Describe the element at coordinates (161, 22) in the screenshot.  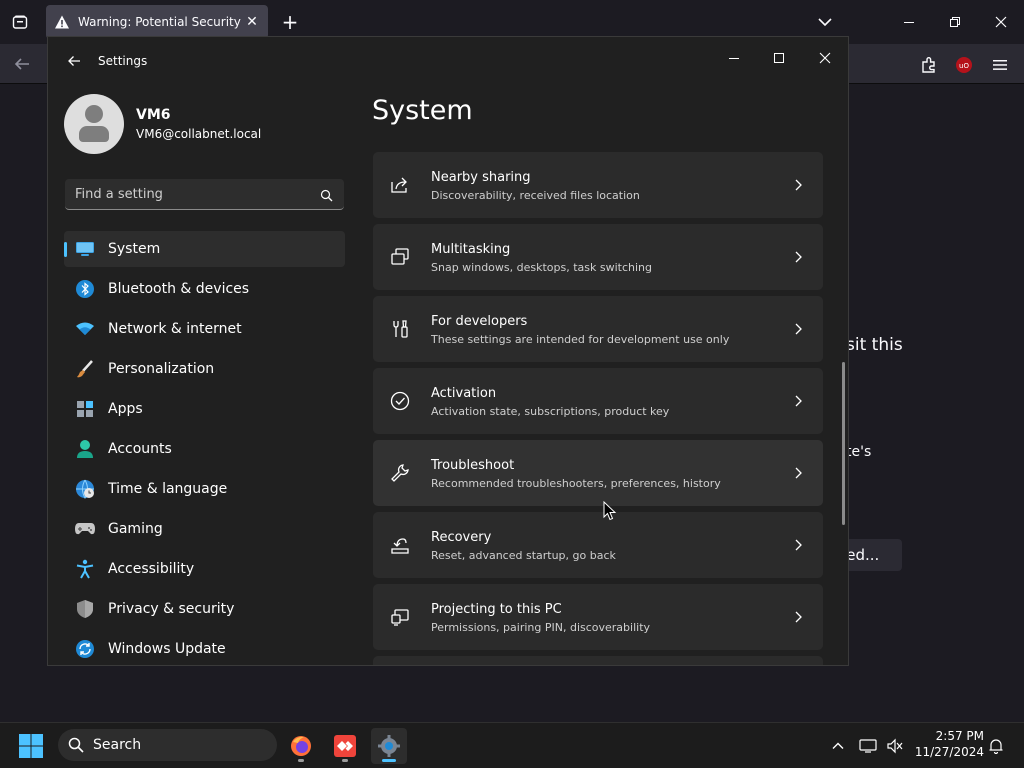
I see `tab-title: Warning: Potential Security Risk Ahead` at that location.